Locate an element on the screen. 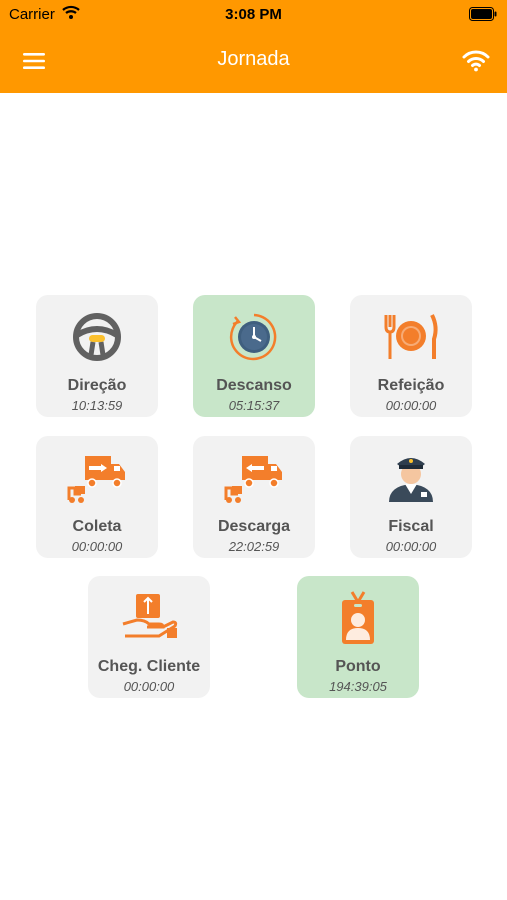 Image resolution: width=507 pixels, height=900 pixels. page-title: Jornada is located at coordinates (253, 59).